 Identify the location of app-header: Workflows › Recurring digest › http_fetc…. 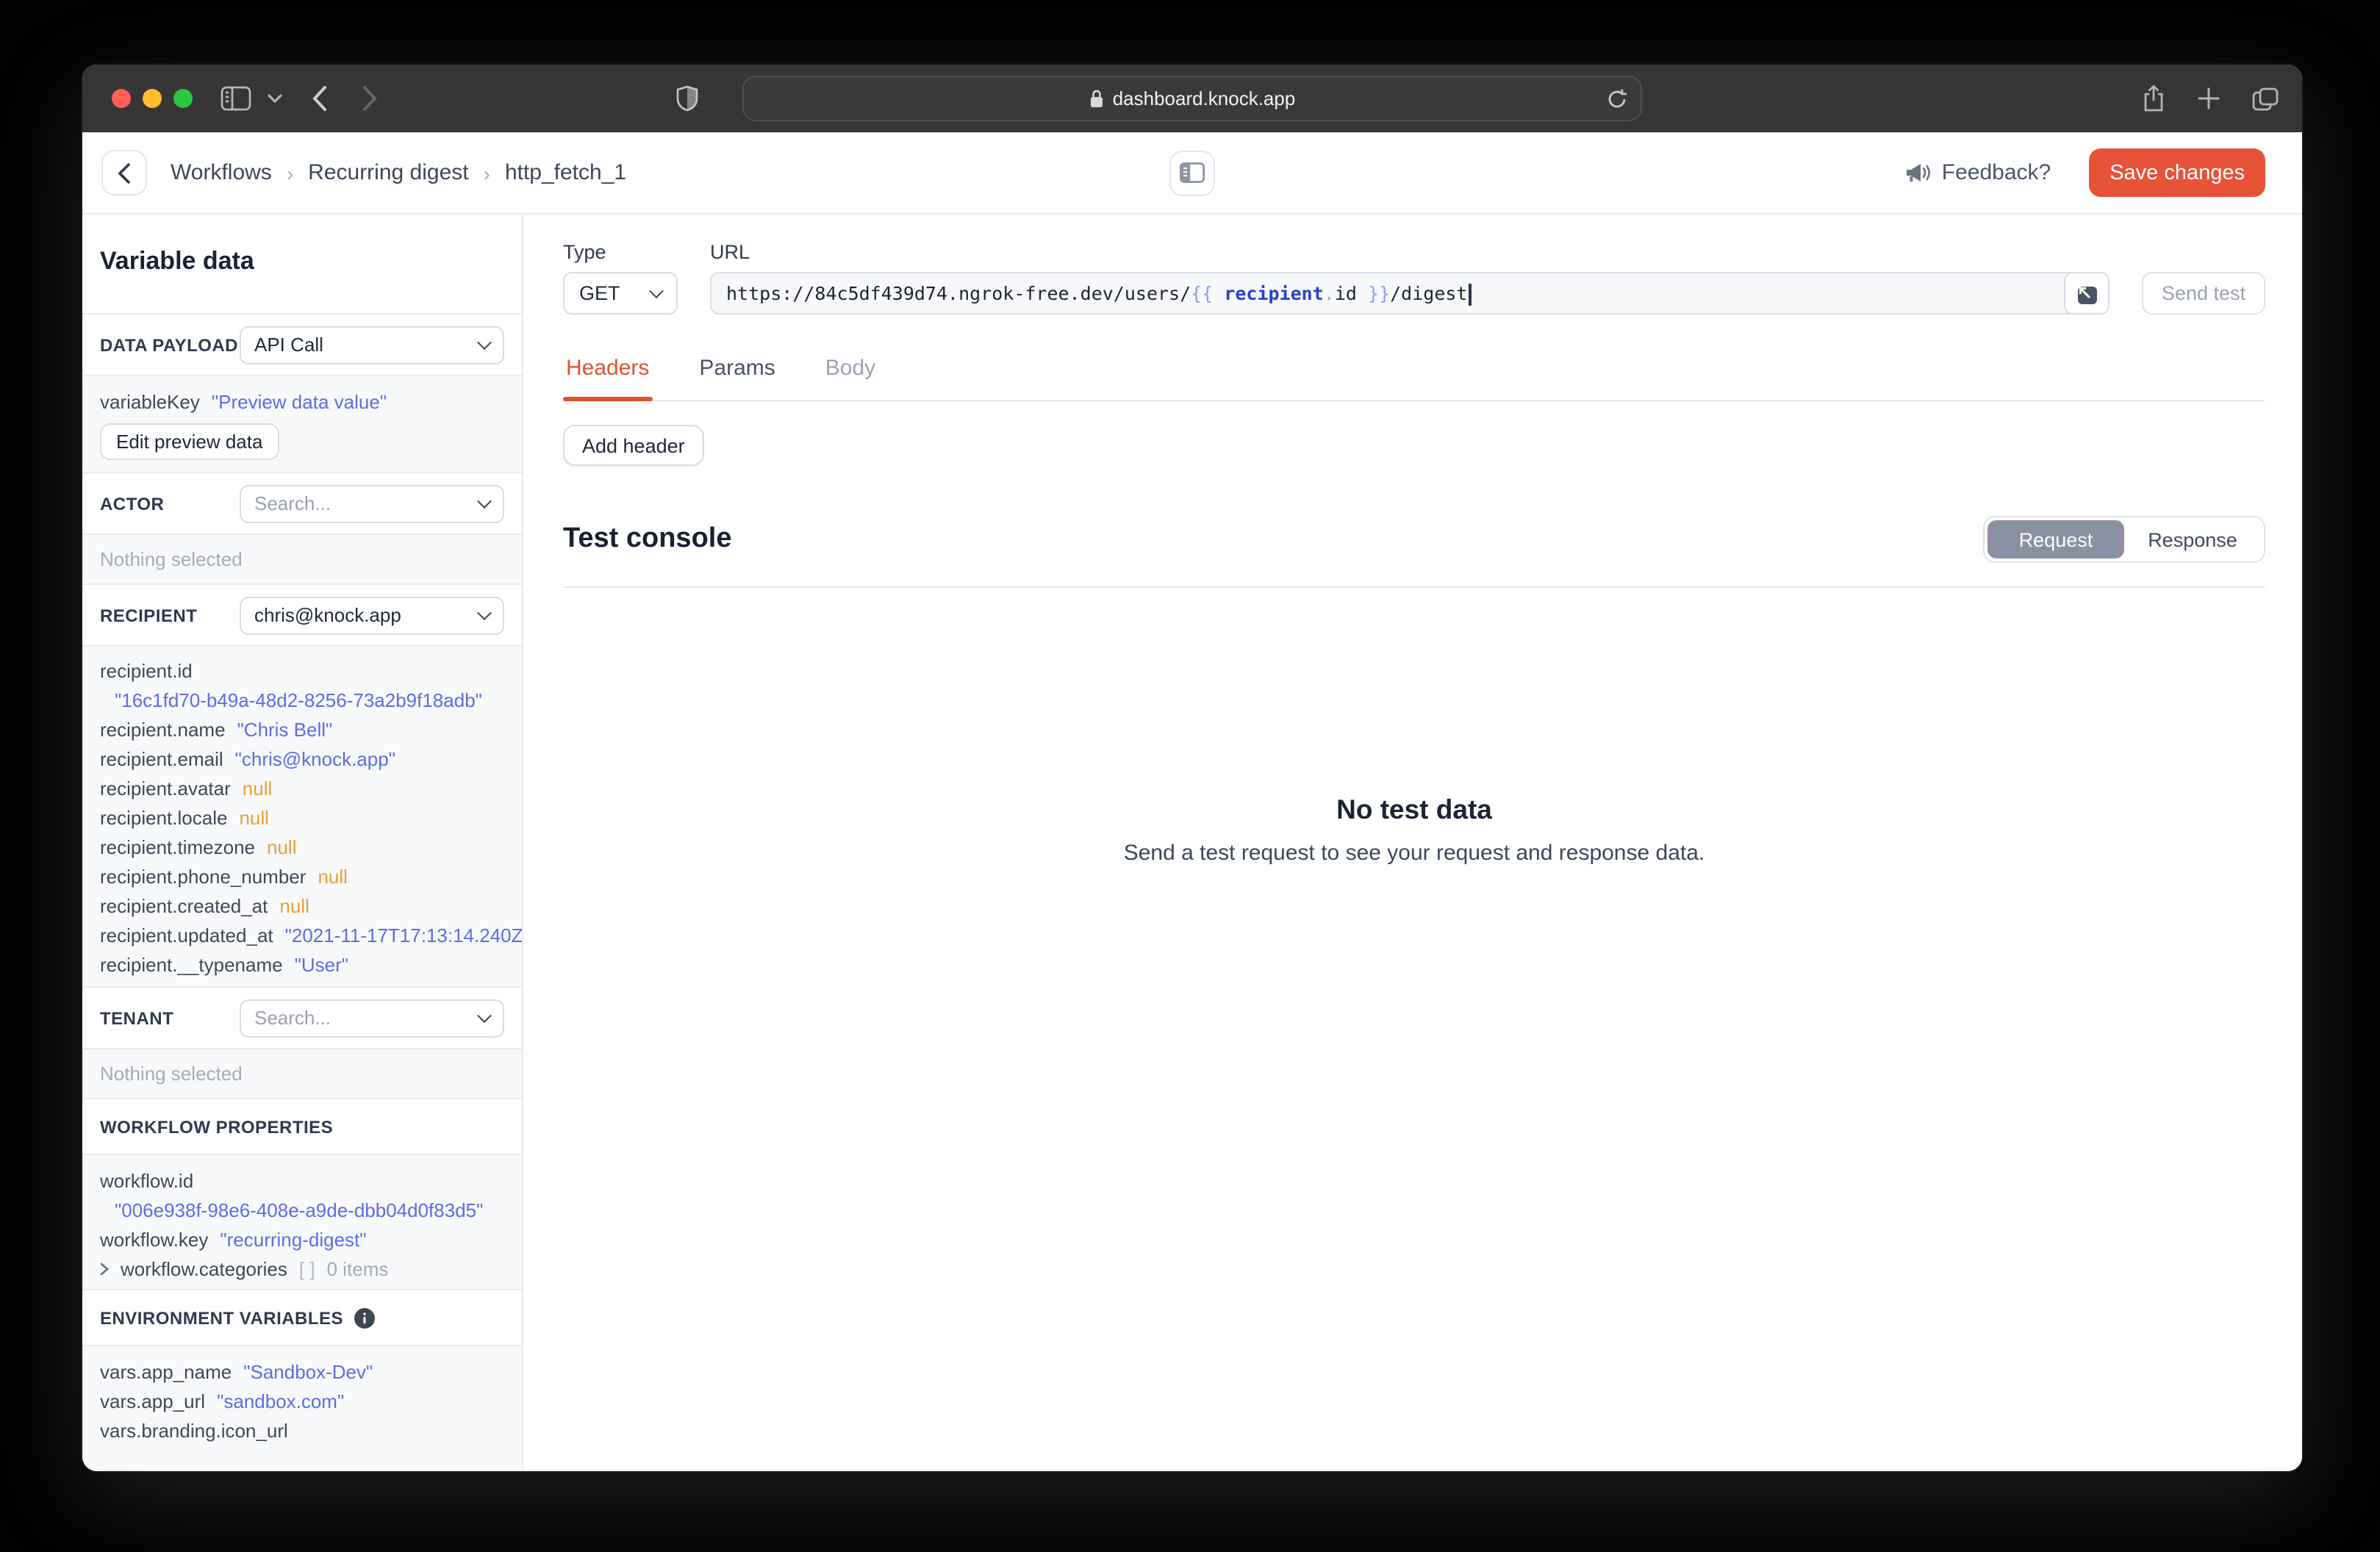
(1192, 173).